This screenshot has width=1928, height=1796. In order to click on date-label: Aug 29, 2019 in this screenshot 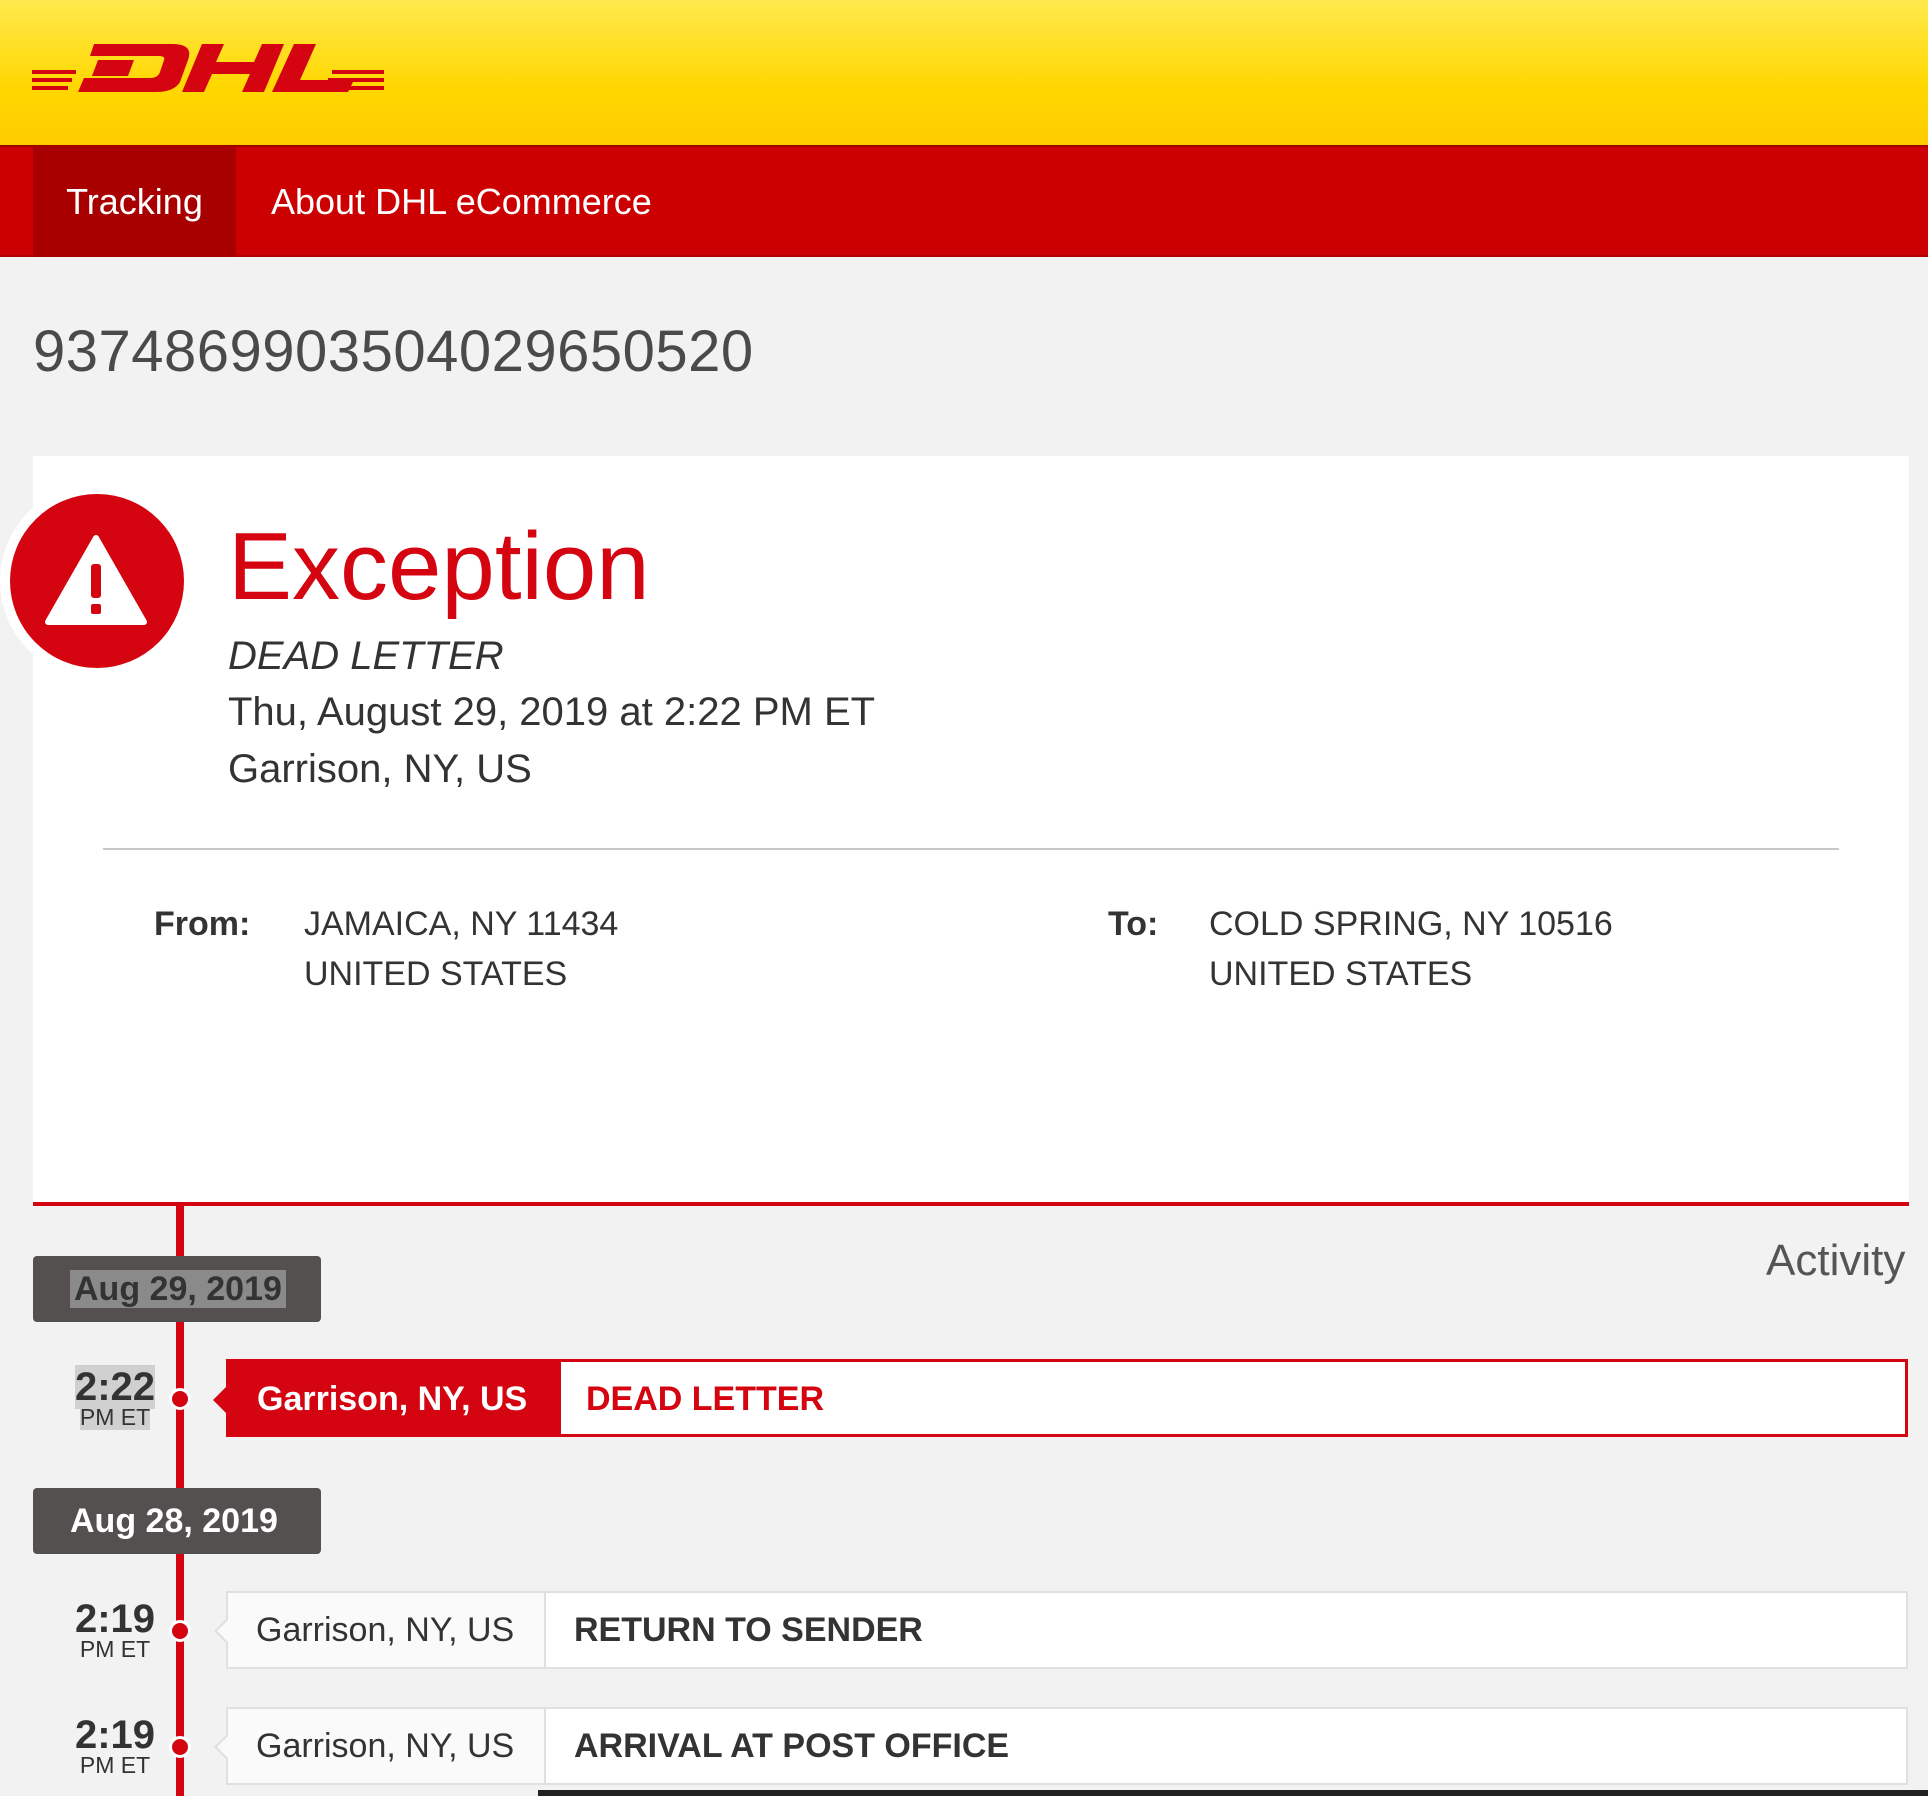, I will do `click(178, 1289)`.